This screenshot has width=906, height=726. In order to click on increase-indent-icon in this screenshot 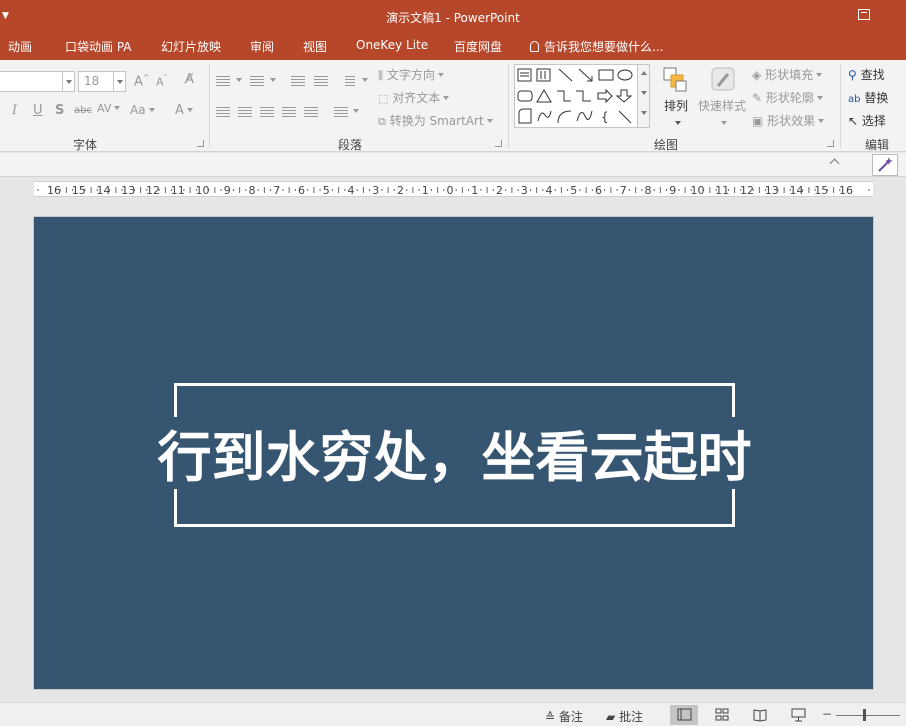, I will do `click(321, 81)`.